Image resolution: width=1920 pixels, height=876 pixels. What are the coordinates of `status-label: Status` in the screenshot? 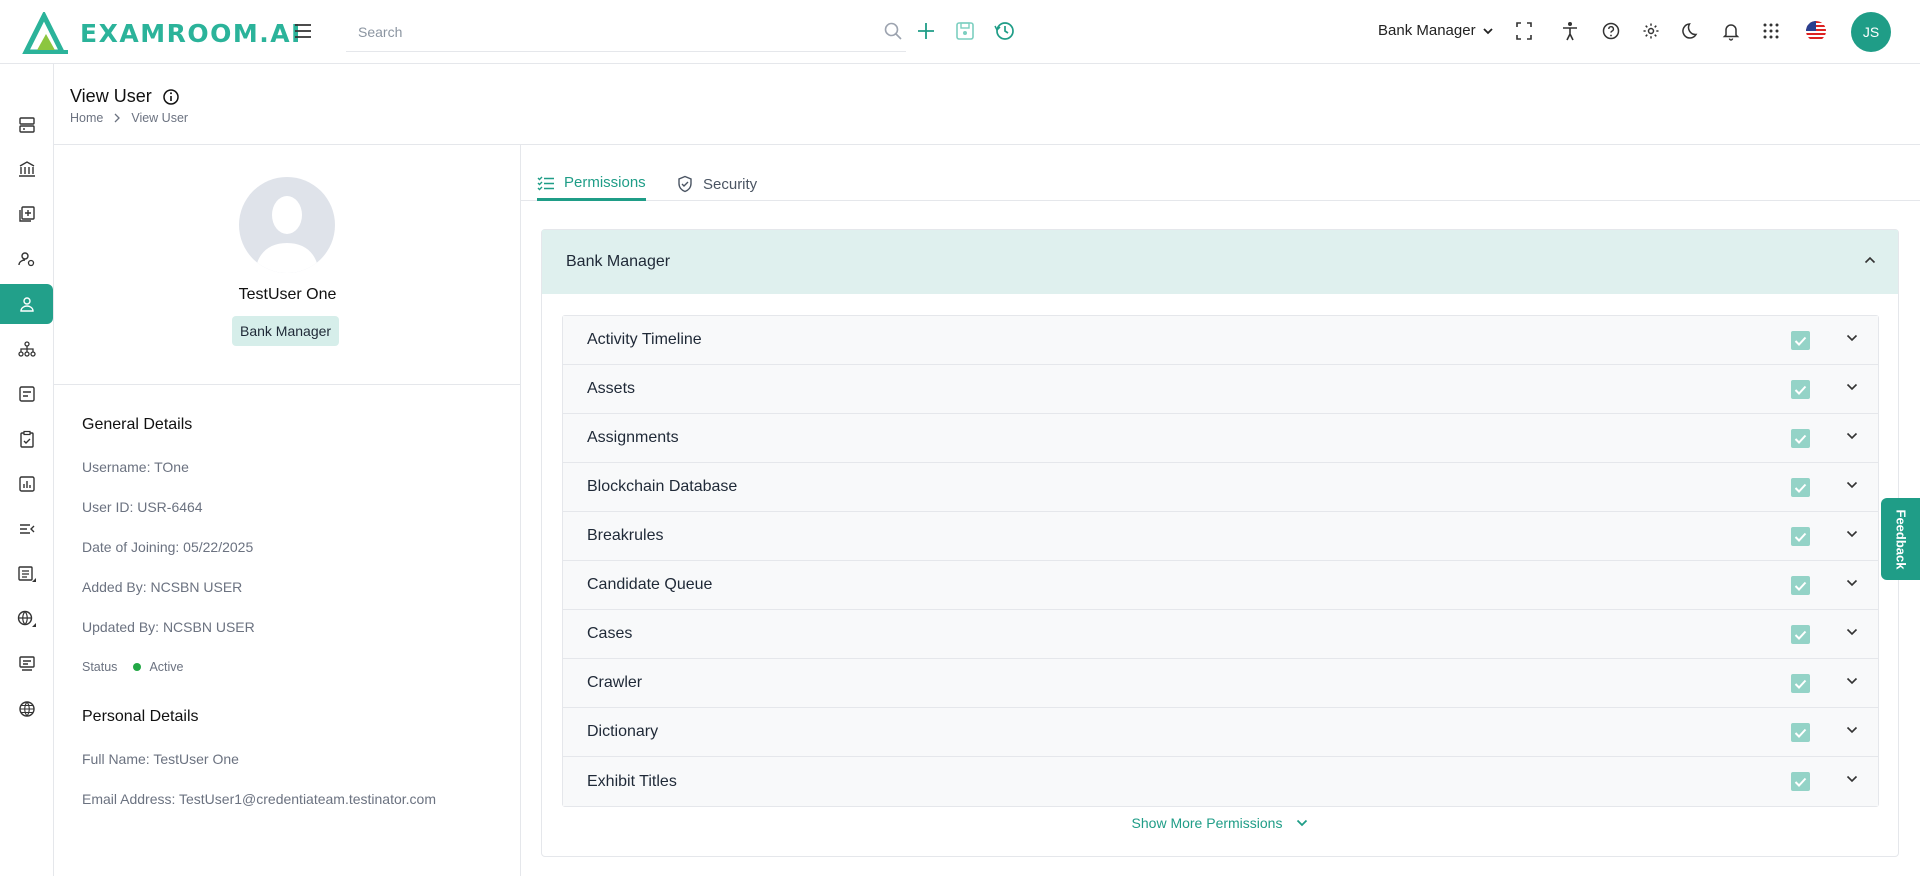 It's located at (100, 667).